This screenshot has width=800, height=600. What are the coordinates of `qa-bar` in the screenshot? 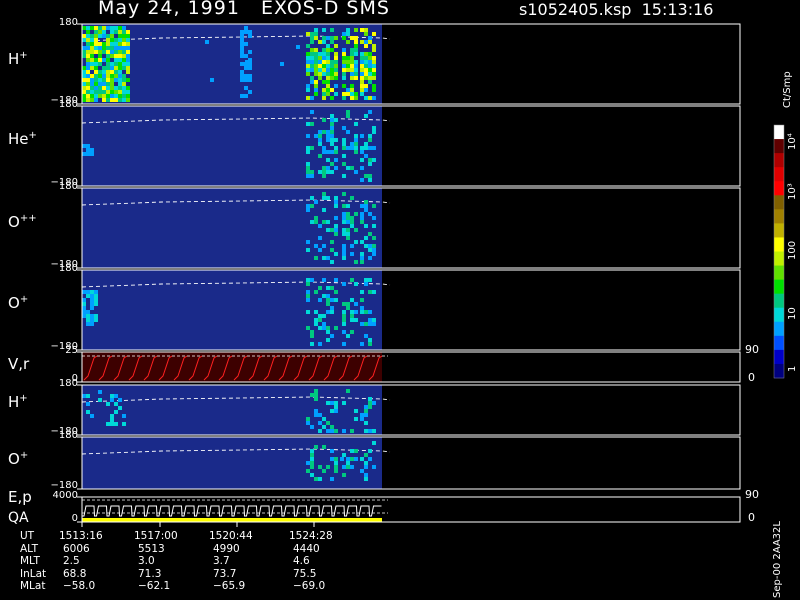 It's located at (232, 520).